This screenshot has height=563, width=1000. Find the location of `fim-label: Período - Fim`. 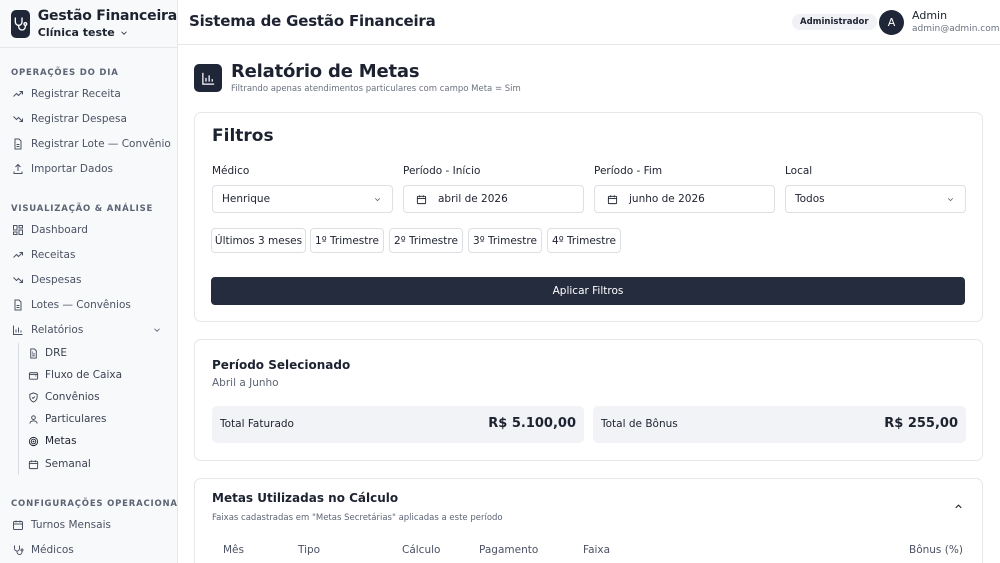

fim-label: Período - Fim is located at coordinates (628, 171).